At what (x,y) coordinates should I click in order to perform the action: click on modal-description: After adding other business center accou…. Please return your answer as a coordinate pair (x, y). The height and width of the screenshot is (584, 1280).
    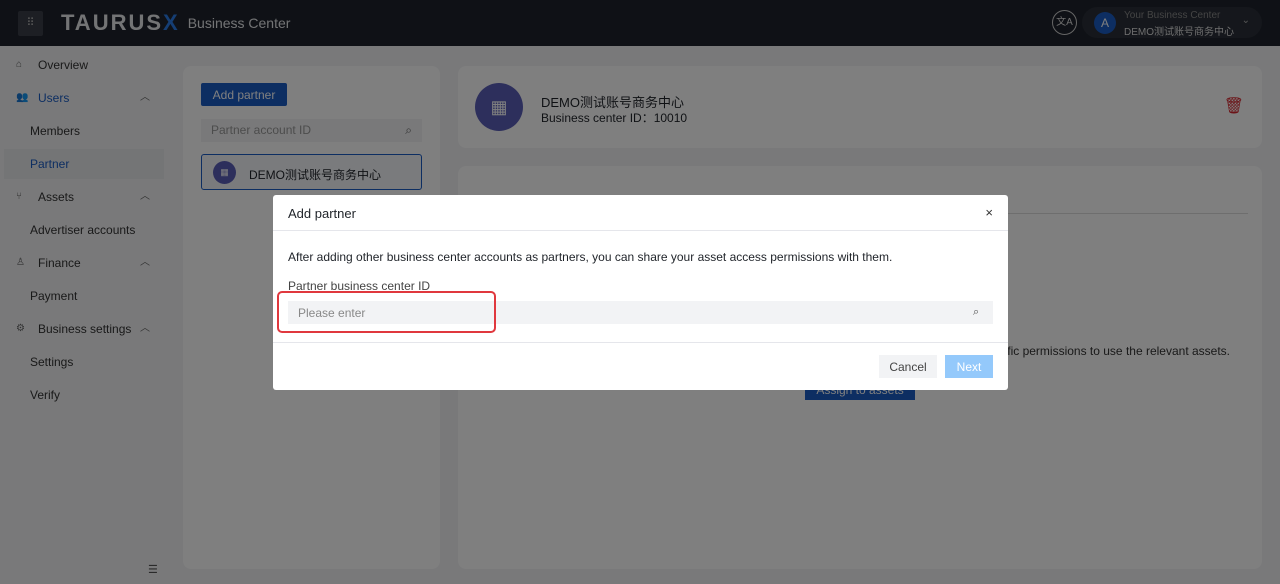
    Looking at the image, I should click on (590, 257).